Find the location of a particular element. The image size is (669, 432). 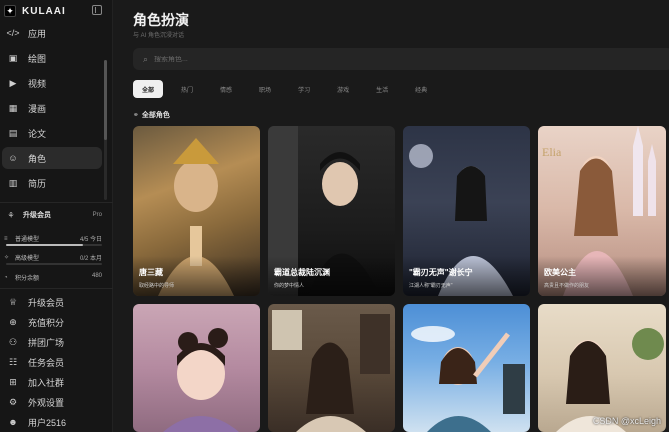

brand-logo: ✦ is located at coordinates (10, 11).